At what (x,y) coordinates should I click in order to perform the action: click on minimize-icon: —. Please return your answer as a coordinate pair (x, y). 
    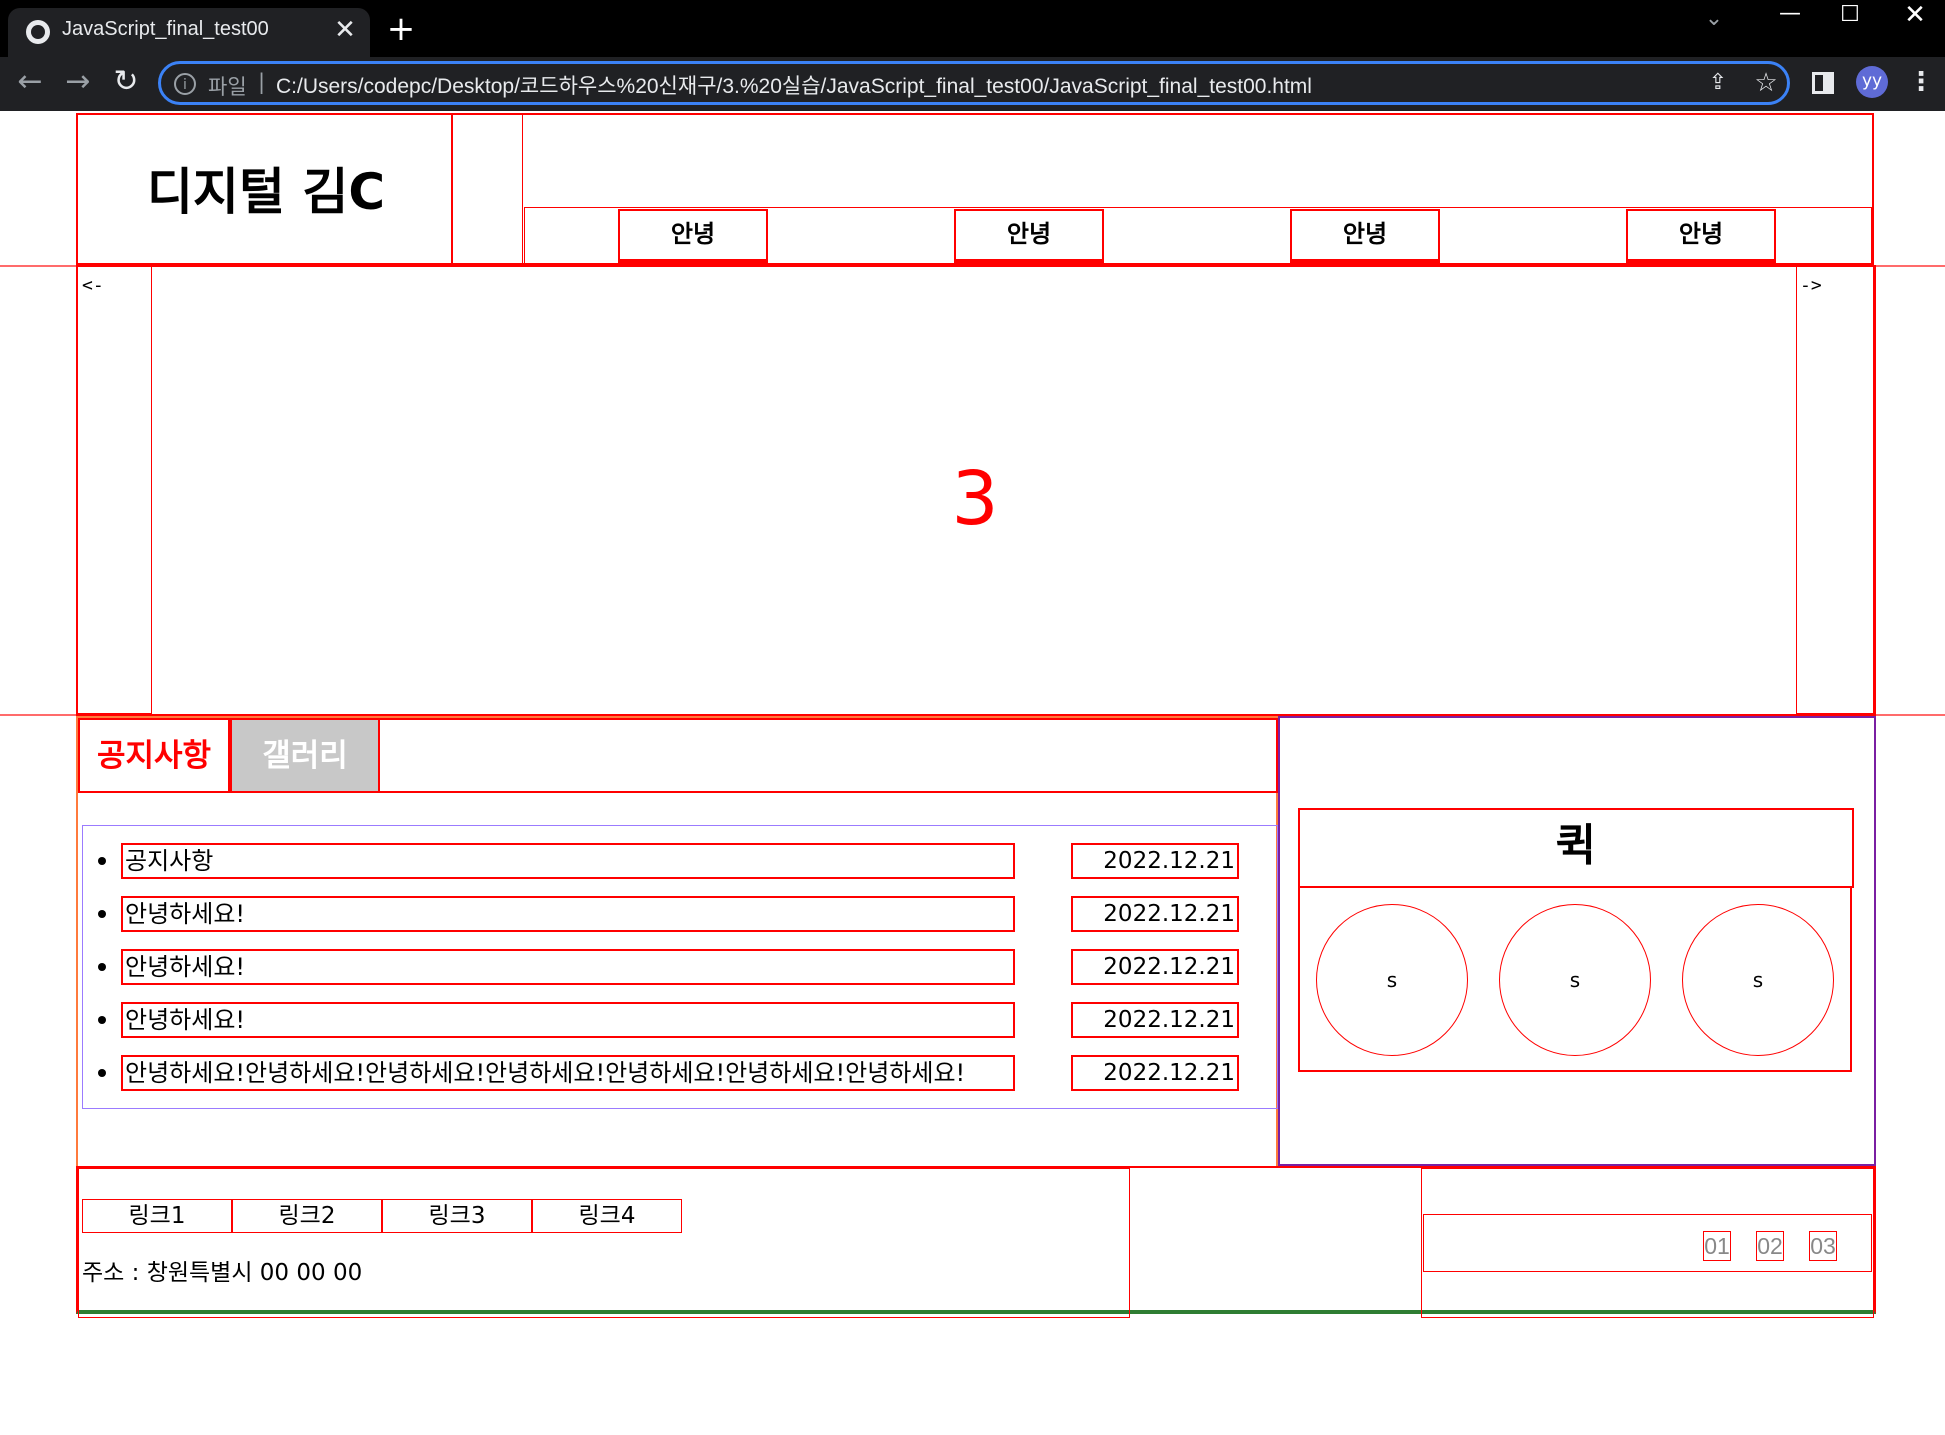
    Looking at the image, I should click on (1790, 15).